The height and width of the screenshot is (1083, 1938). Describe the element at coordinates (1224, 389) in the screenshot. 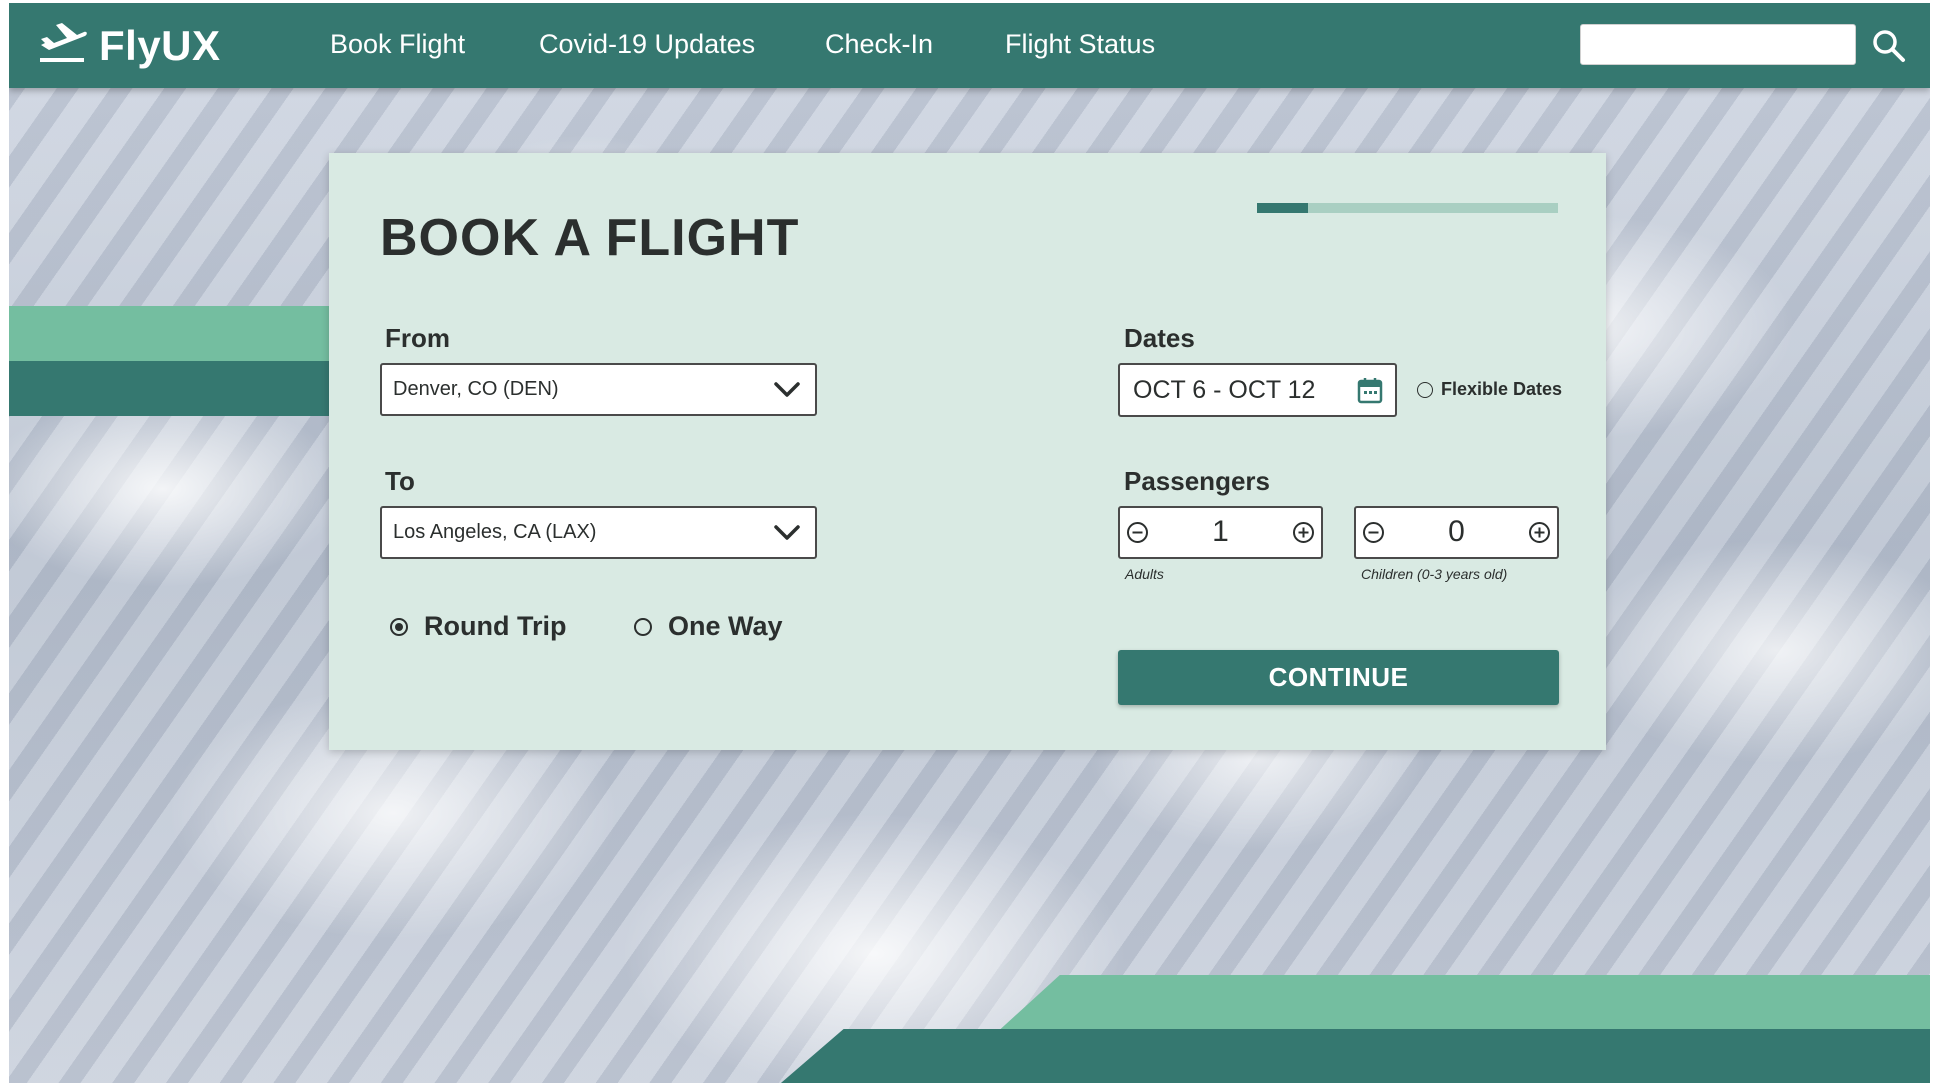

I see `date-range-value: OCT 6 - OCT 12` at that location.